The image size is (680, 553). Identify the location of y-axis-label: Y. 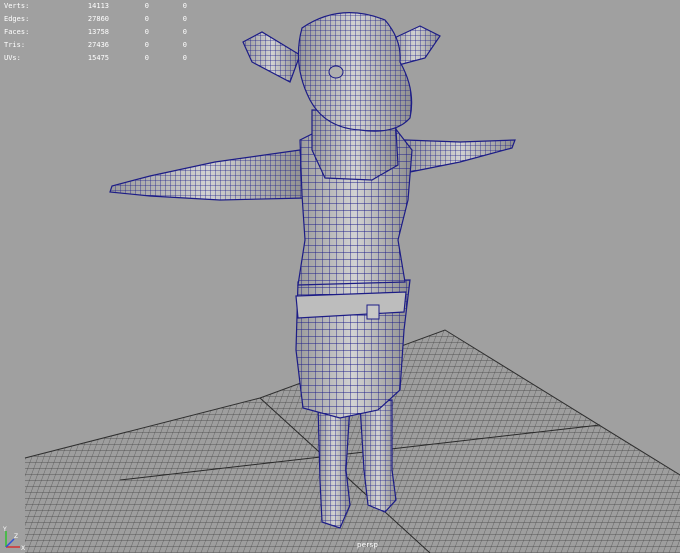
(4, 529).